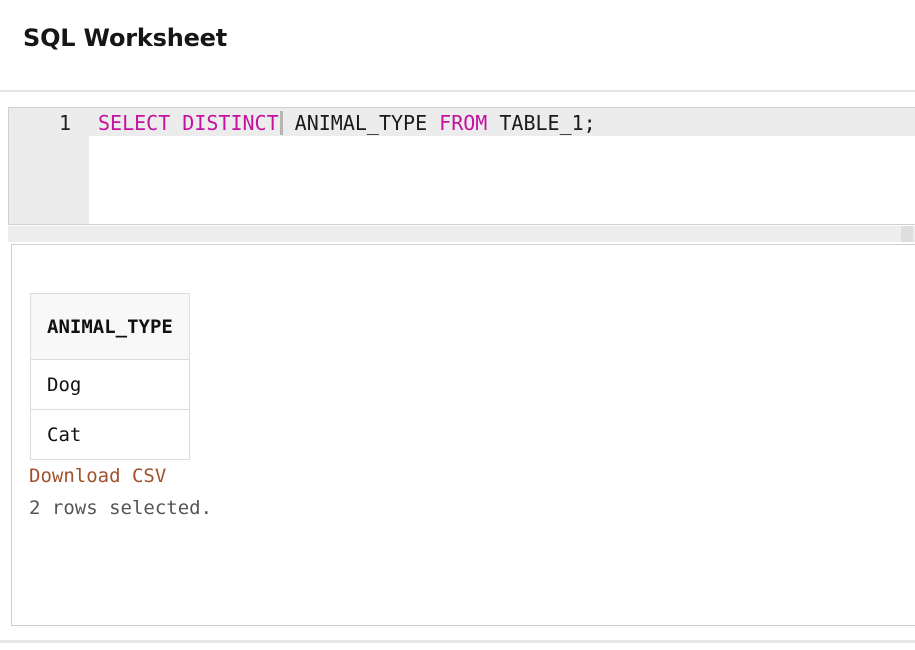  Describe the element at coordinates (64, 123) in the screenshot. I see `line-number: 1` at that location.